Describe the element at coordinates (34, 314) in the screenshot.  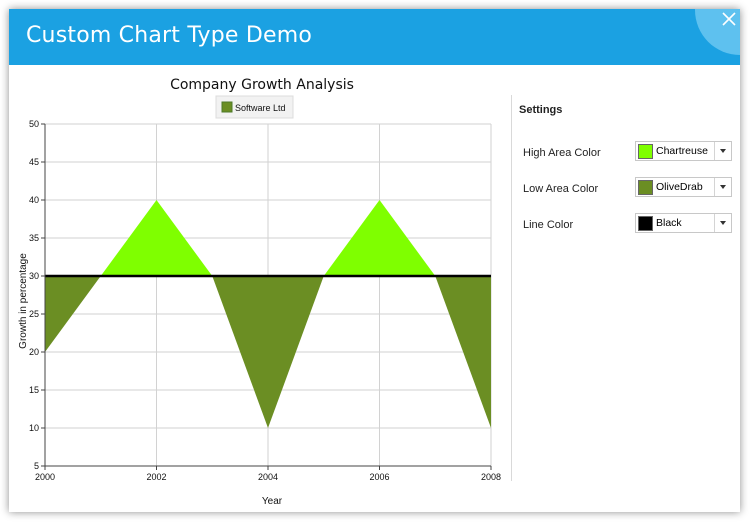
I see `y-tick-label: 25` at that location.